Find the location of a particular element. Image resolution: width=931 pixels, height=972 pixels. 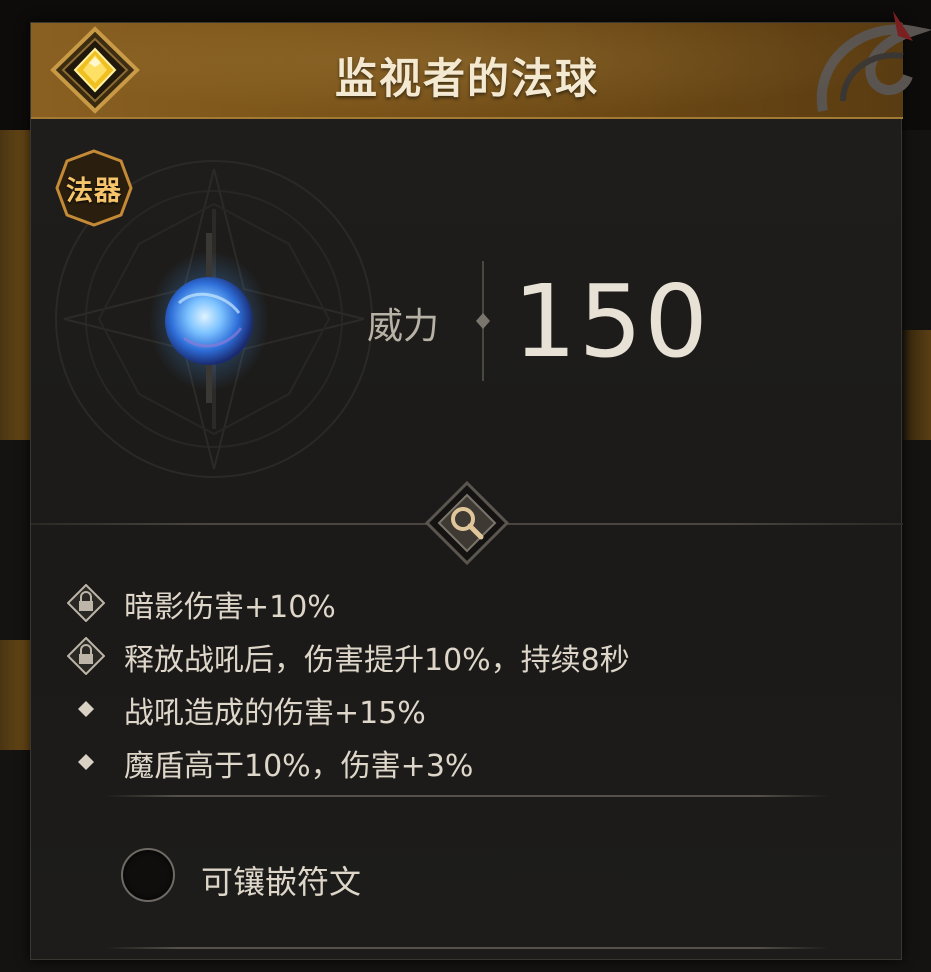

affix-row: 战吼造成的伤害+15% is located at coordinates (467, 710).